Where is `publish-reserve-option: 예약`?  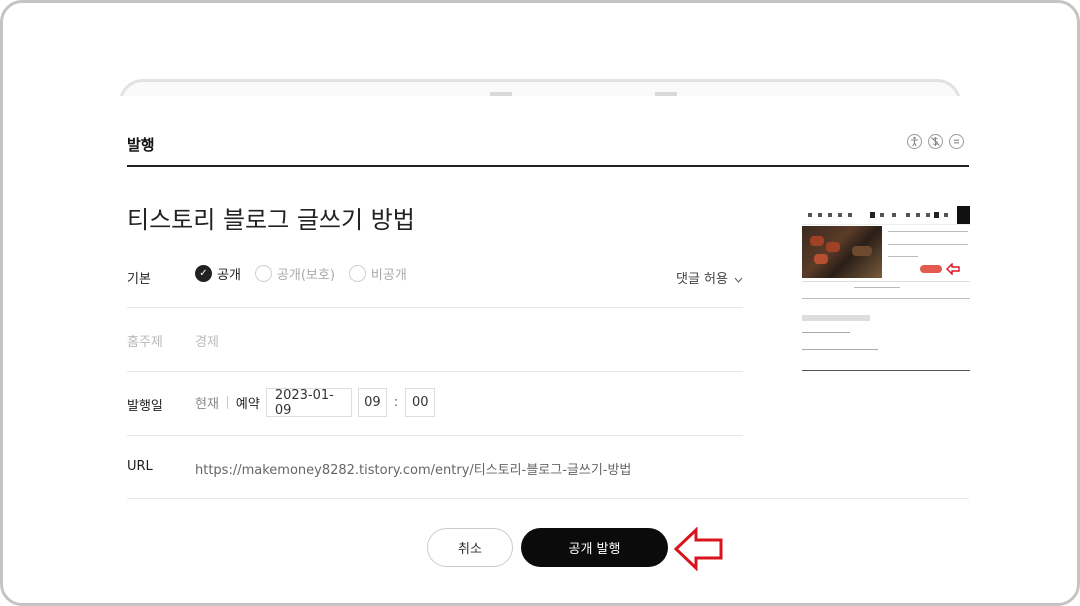
publish-reserve-option: 예약 is located at coordinates (248, 402).